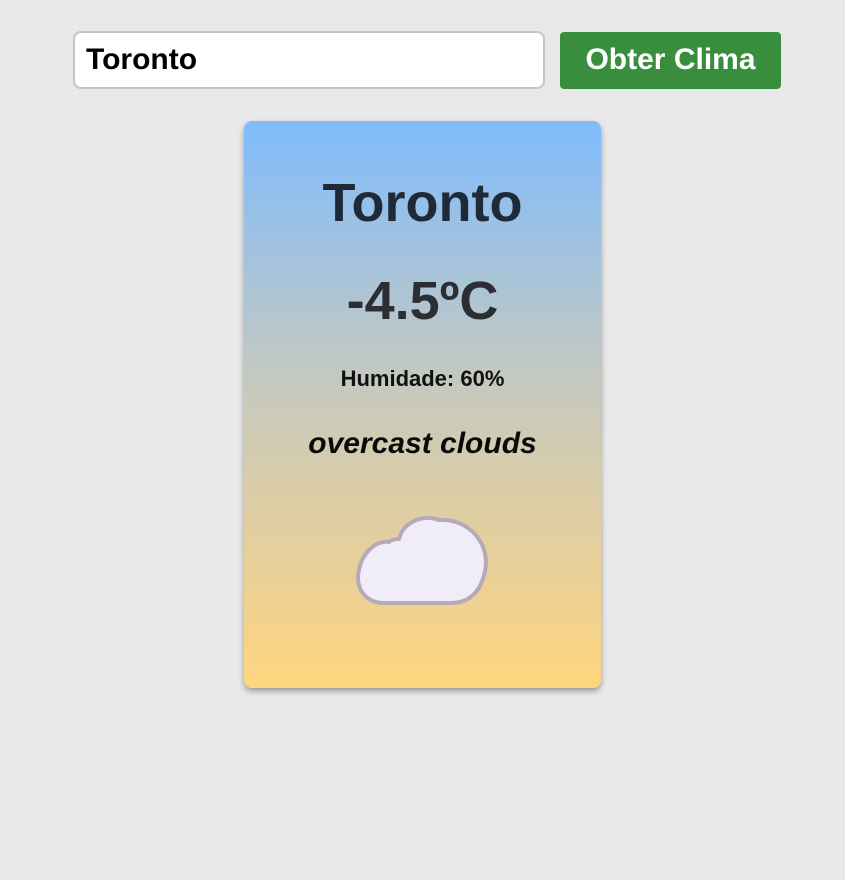 The width and height of the screenshot is (845, 880). Describe the element at coordinates (422, 203) in the screenshot. I see `city-name: Toronto` at that location.